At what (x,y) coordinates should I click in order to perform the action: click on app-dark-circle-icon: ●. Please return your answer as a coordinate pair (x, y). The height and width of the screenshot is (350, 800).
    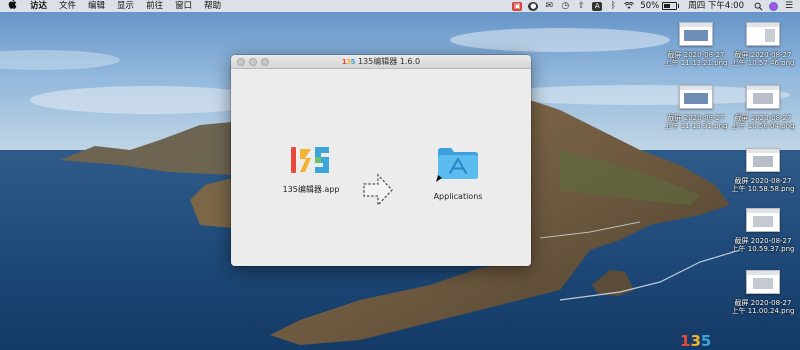
    Looking at the image, I should click on (533, 6).